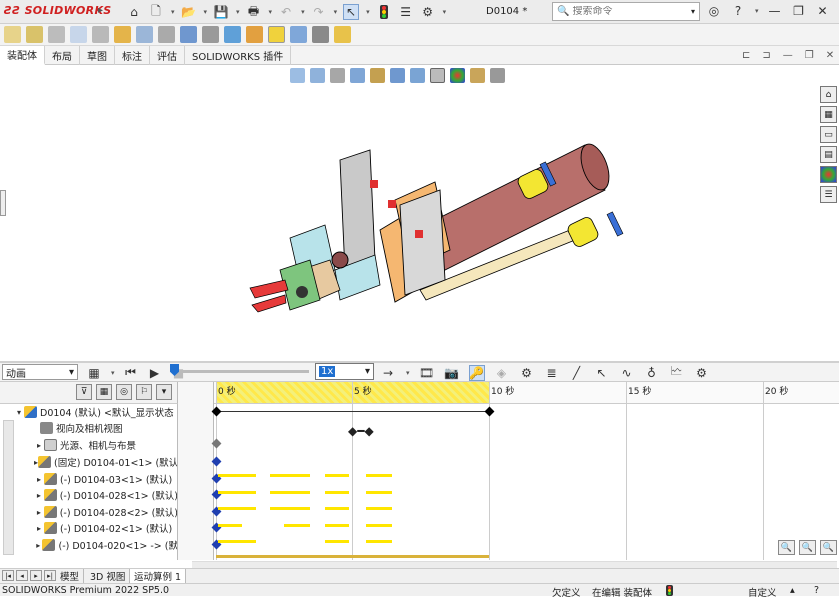  I want to click on playback-mode-dropdown-icon: ▾, so click(408, 373).